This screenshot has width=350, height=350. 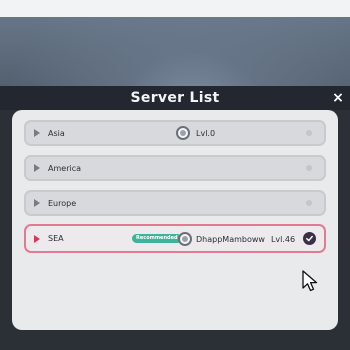 I want to click on close-button: ×, so click(x=338, y=98).